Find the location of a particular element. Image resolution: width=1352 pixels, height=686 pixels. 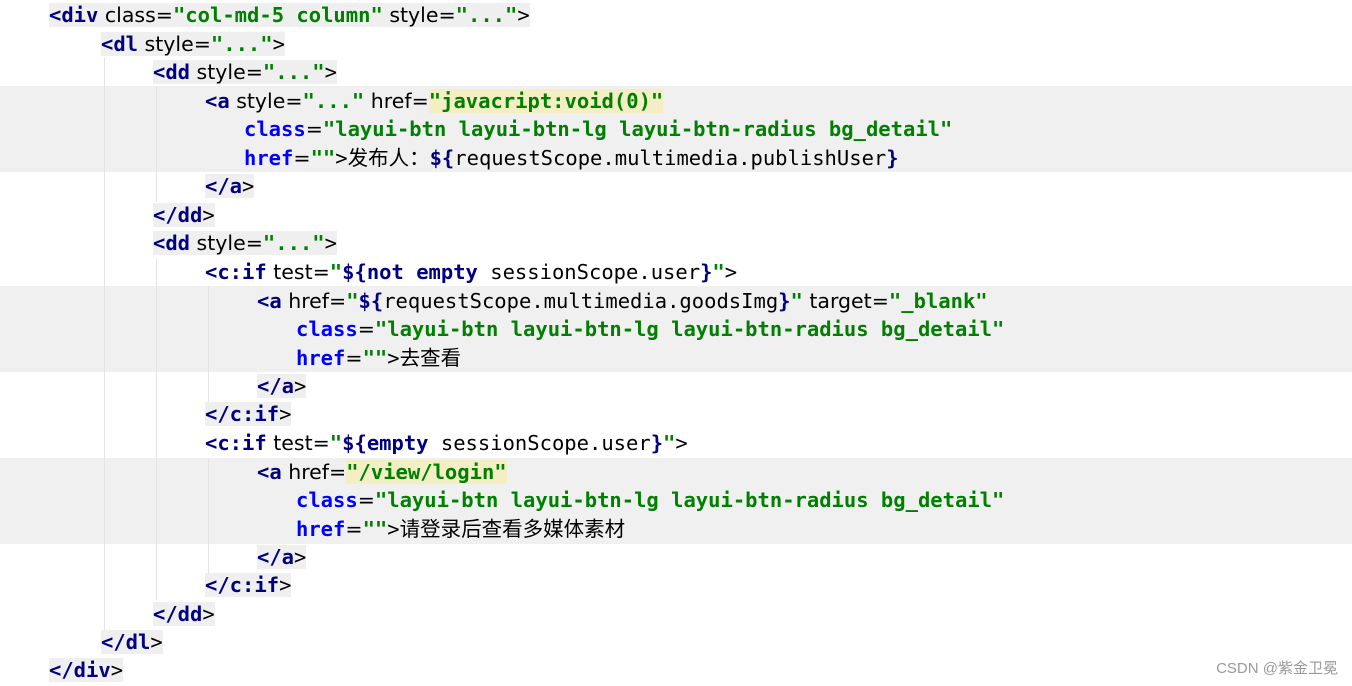

code-line: </div> is located at coordinates (86, 670).